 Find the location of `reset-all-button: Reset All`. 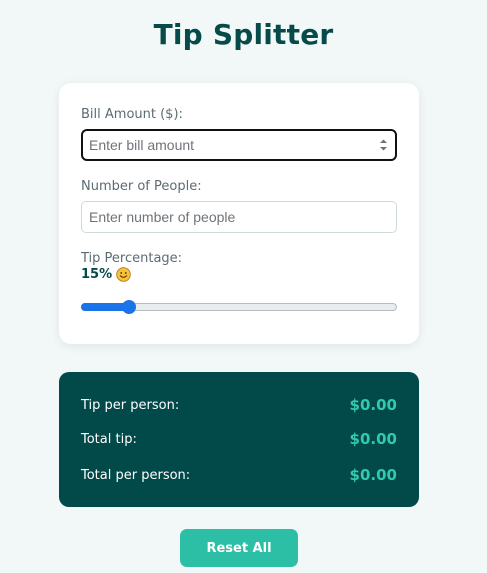

reset-all-button: Reset All is located at coordinates (239, 548).